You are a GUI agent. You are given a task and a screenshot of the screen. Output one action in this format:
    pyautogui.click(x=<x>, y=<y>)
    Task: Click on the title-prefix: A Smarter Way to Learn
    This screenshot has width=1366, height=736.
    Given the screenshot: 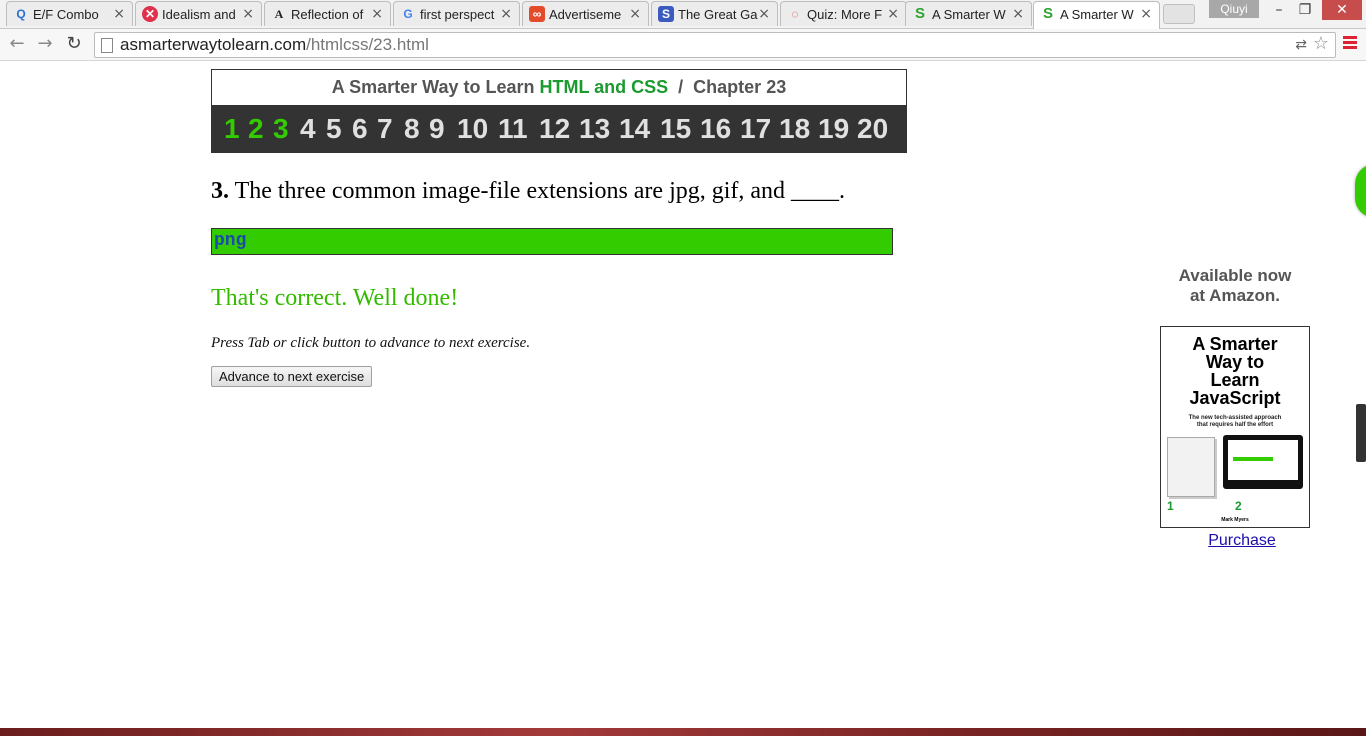 What is the action you would take?
    pyautogui.click(x=435, y=87)
    